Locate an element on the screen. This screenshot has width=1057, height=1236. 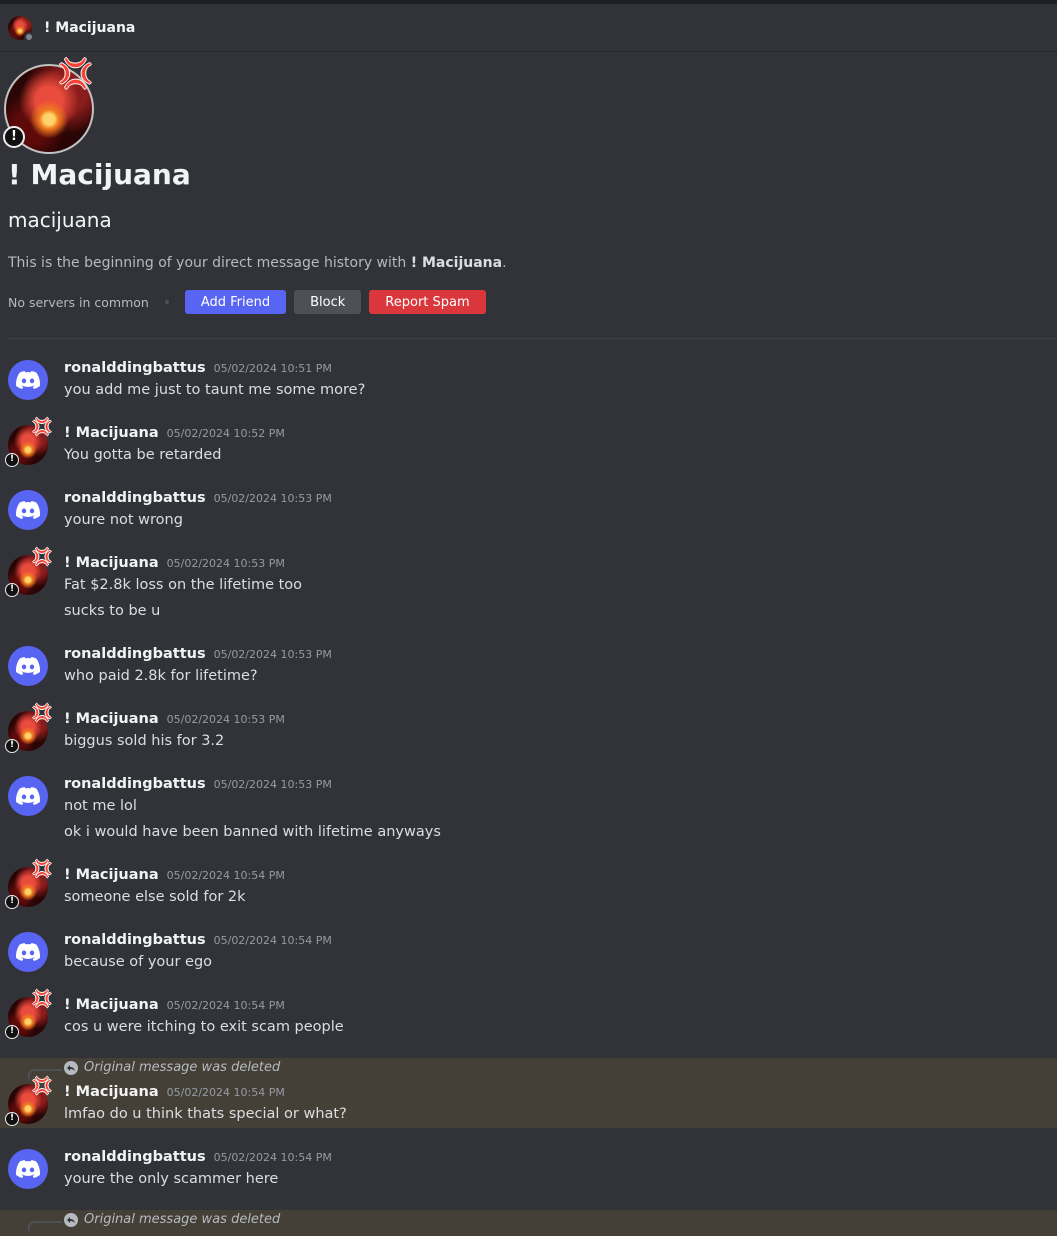
message-header: ! Macijuana 05/02/2024 10:52 PM is located at coordinates (174, 433).